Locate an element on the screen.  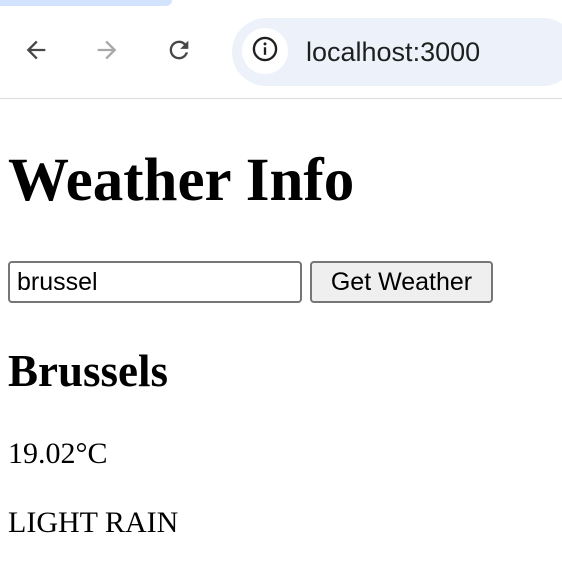
arrow-left-icon is located at coordinates (36, 50).